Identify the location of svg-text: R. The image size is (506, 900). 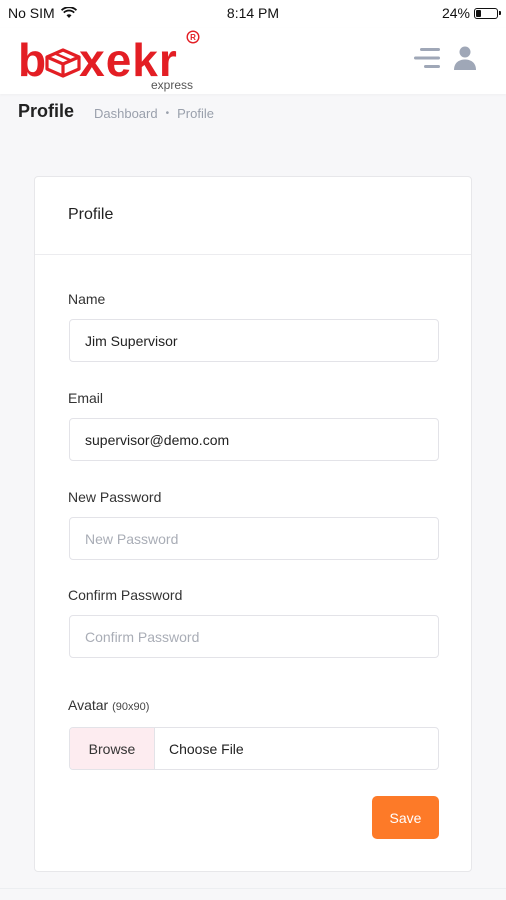
(193, 37).